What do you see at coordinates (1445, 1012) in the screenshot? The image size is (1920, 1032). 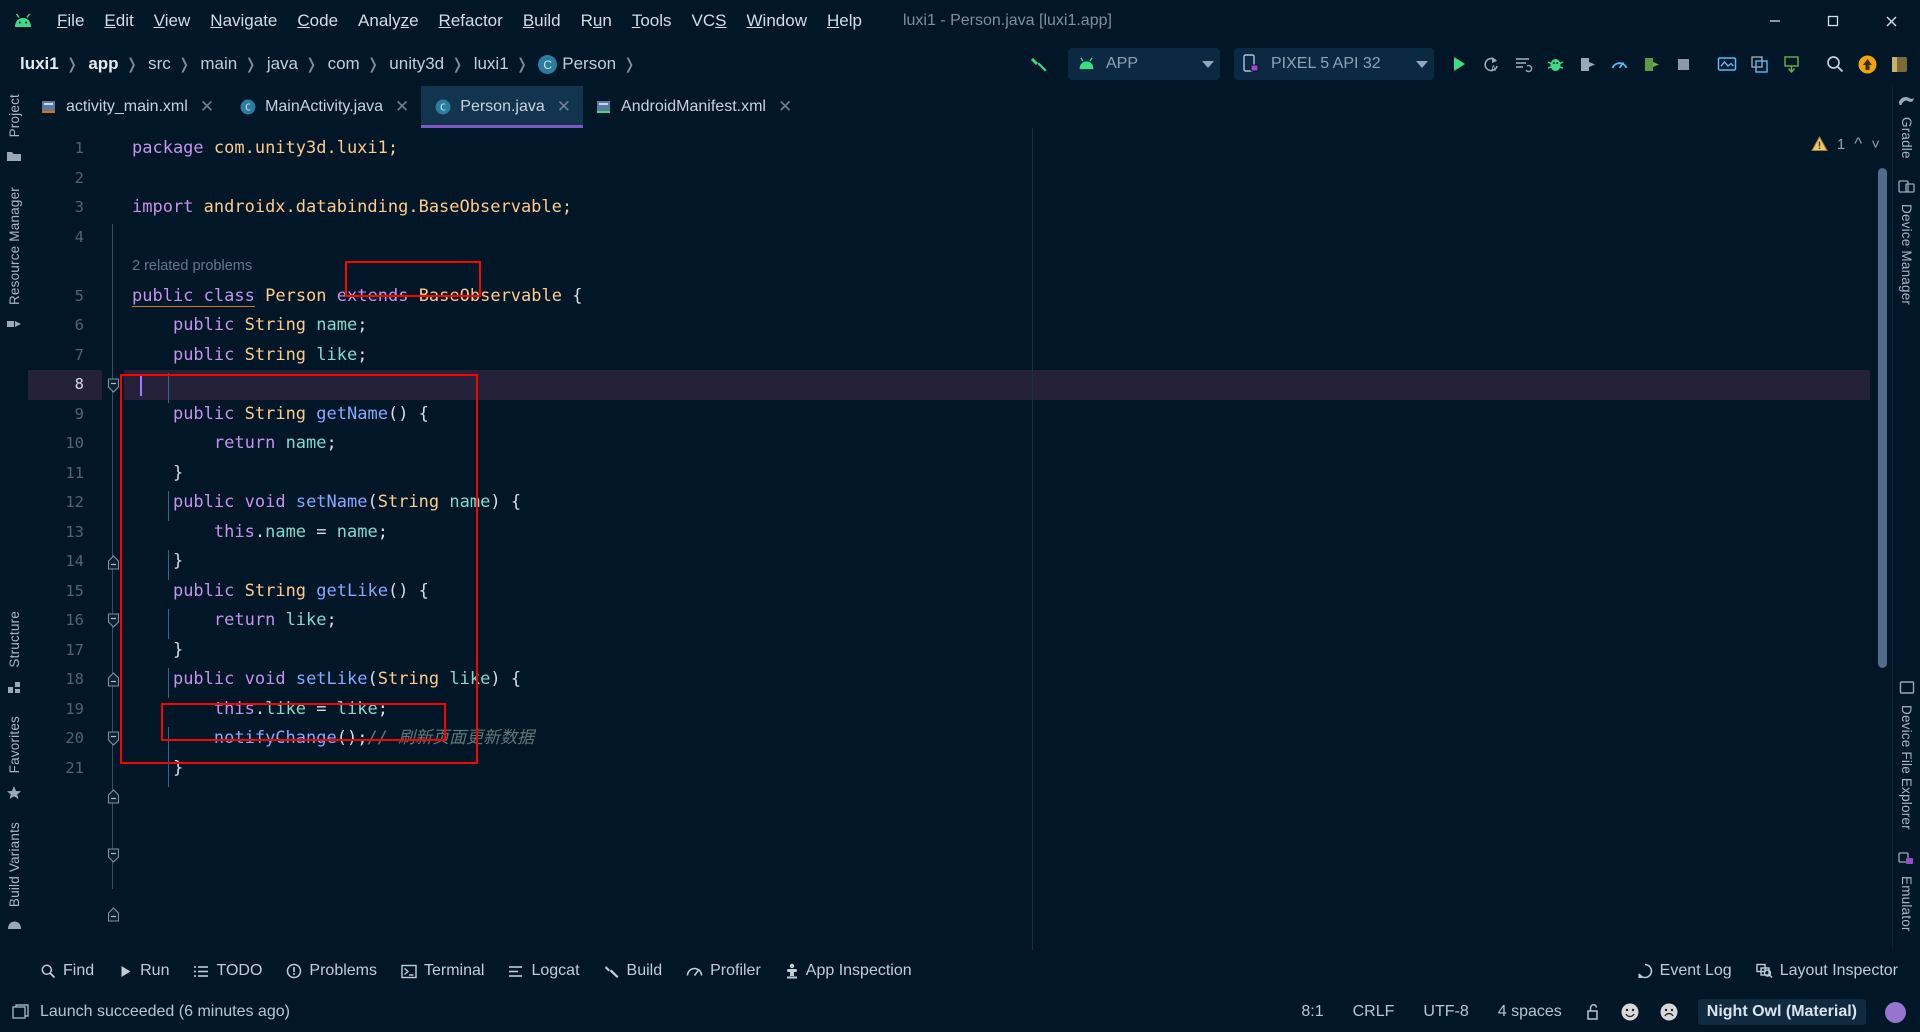 I see `file-encoding: UTF-8` at bounding box center [1445, 1012].